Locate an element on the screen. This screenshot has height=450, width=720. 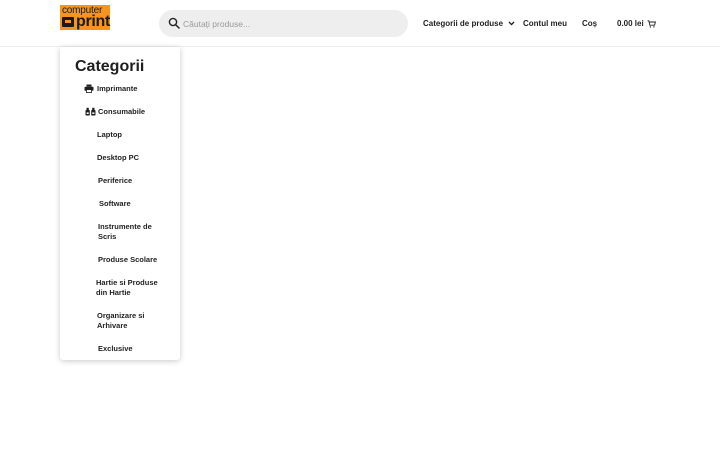
category-label: Periferice is located at coordinates (115, 180).